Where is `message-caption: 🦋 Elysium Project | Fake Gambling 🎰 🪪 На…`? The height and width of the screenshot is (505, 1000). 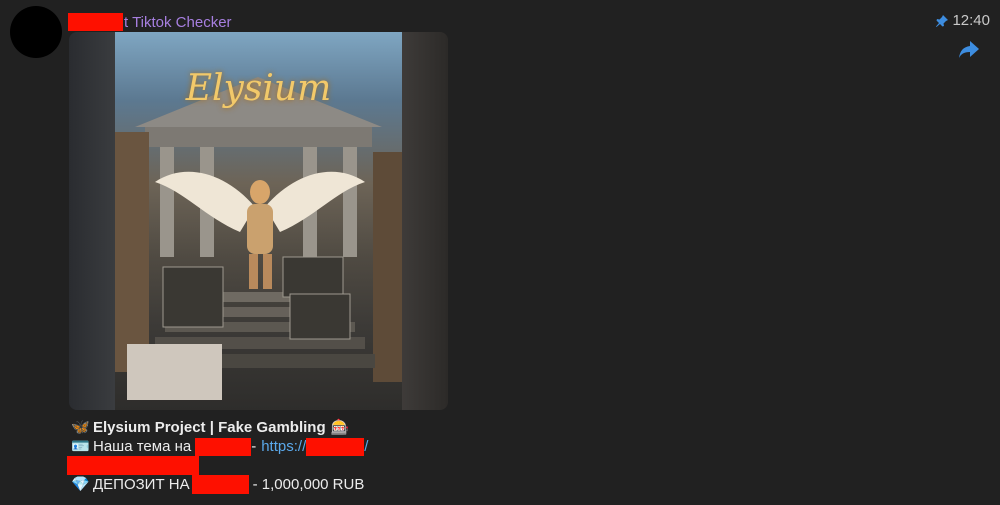 message-caption: 🦋 Elysium Project | Fake Gambling 🎰 🪪 На… is located at coordinates (217, 456).